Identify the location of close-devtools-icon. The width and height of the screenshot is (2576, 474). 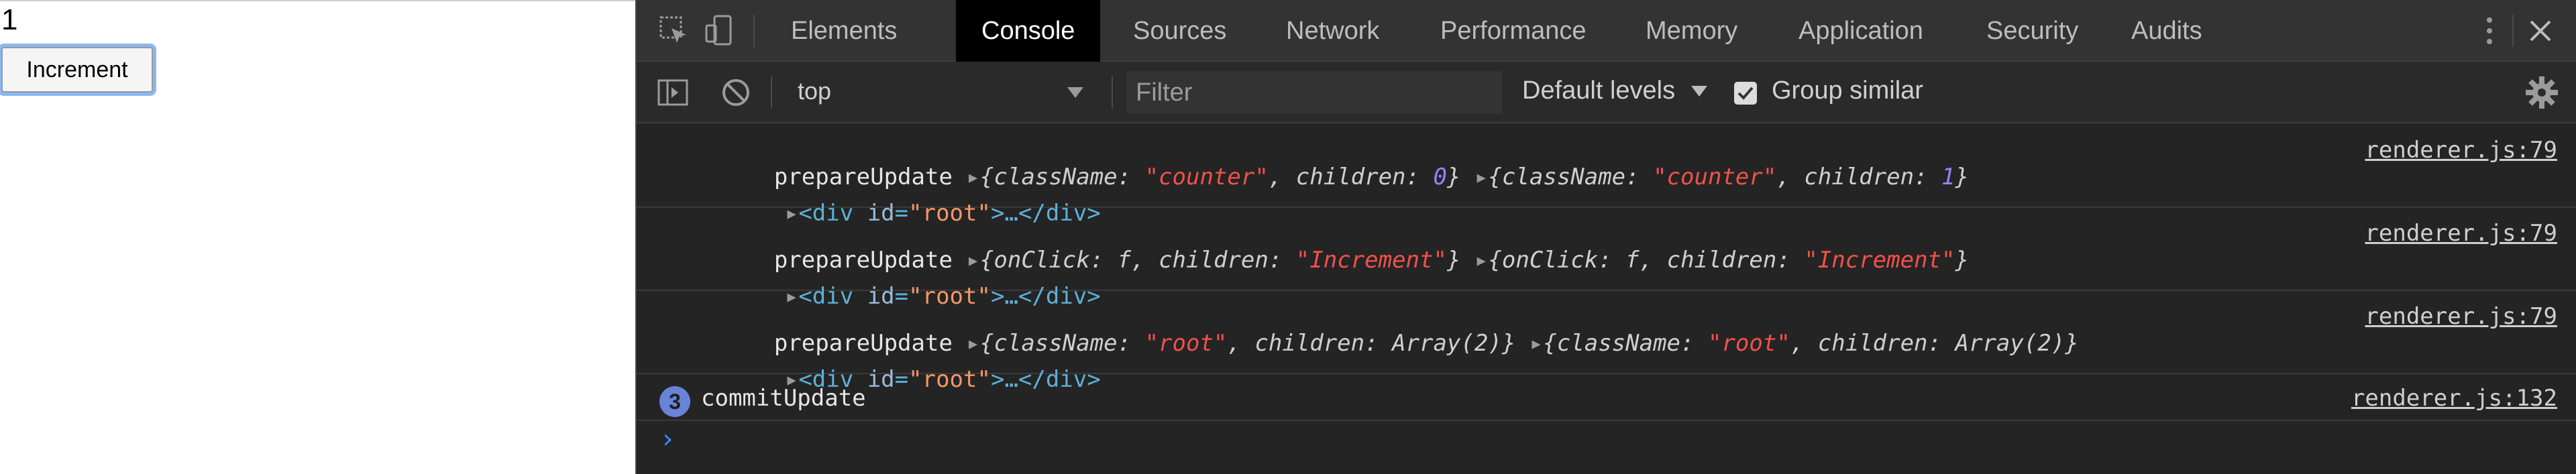
(2540, 31).